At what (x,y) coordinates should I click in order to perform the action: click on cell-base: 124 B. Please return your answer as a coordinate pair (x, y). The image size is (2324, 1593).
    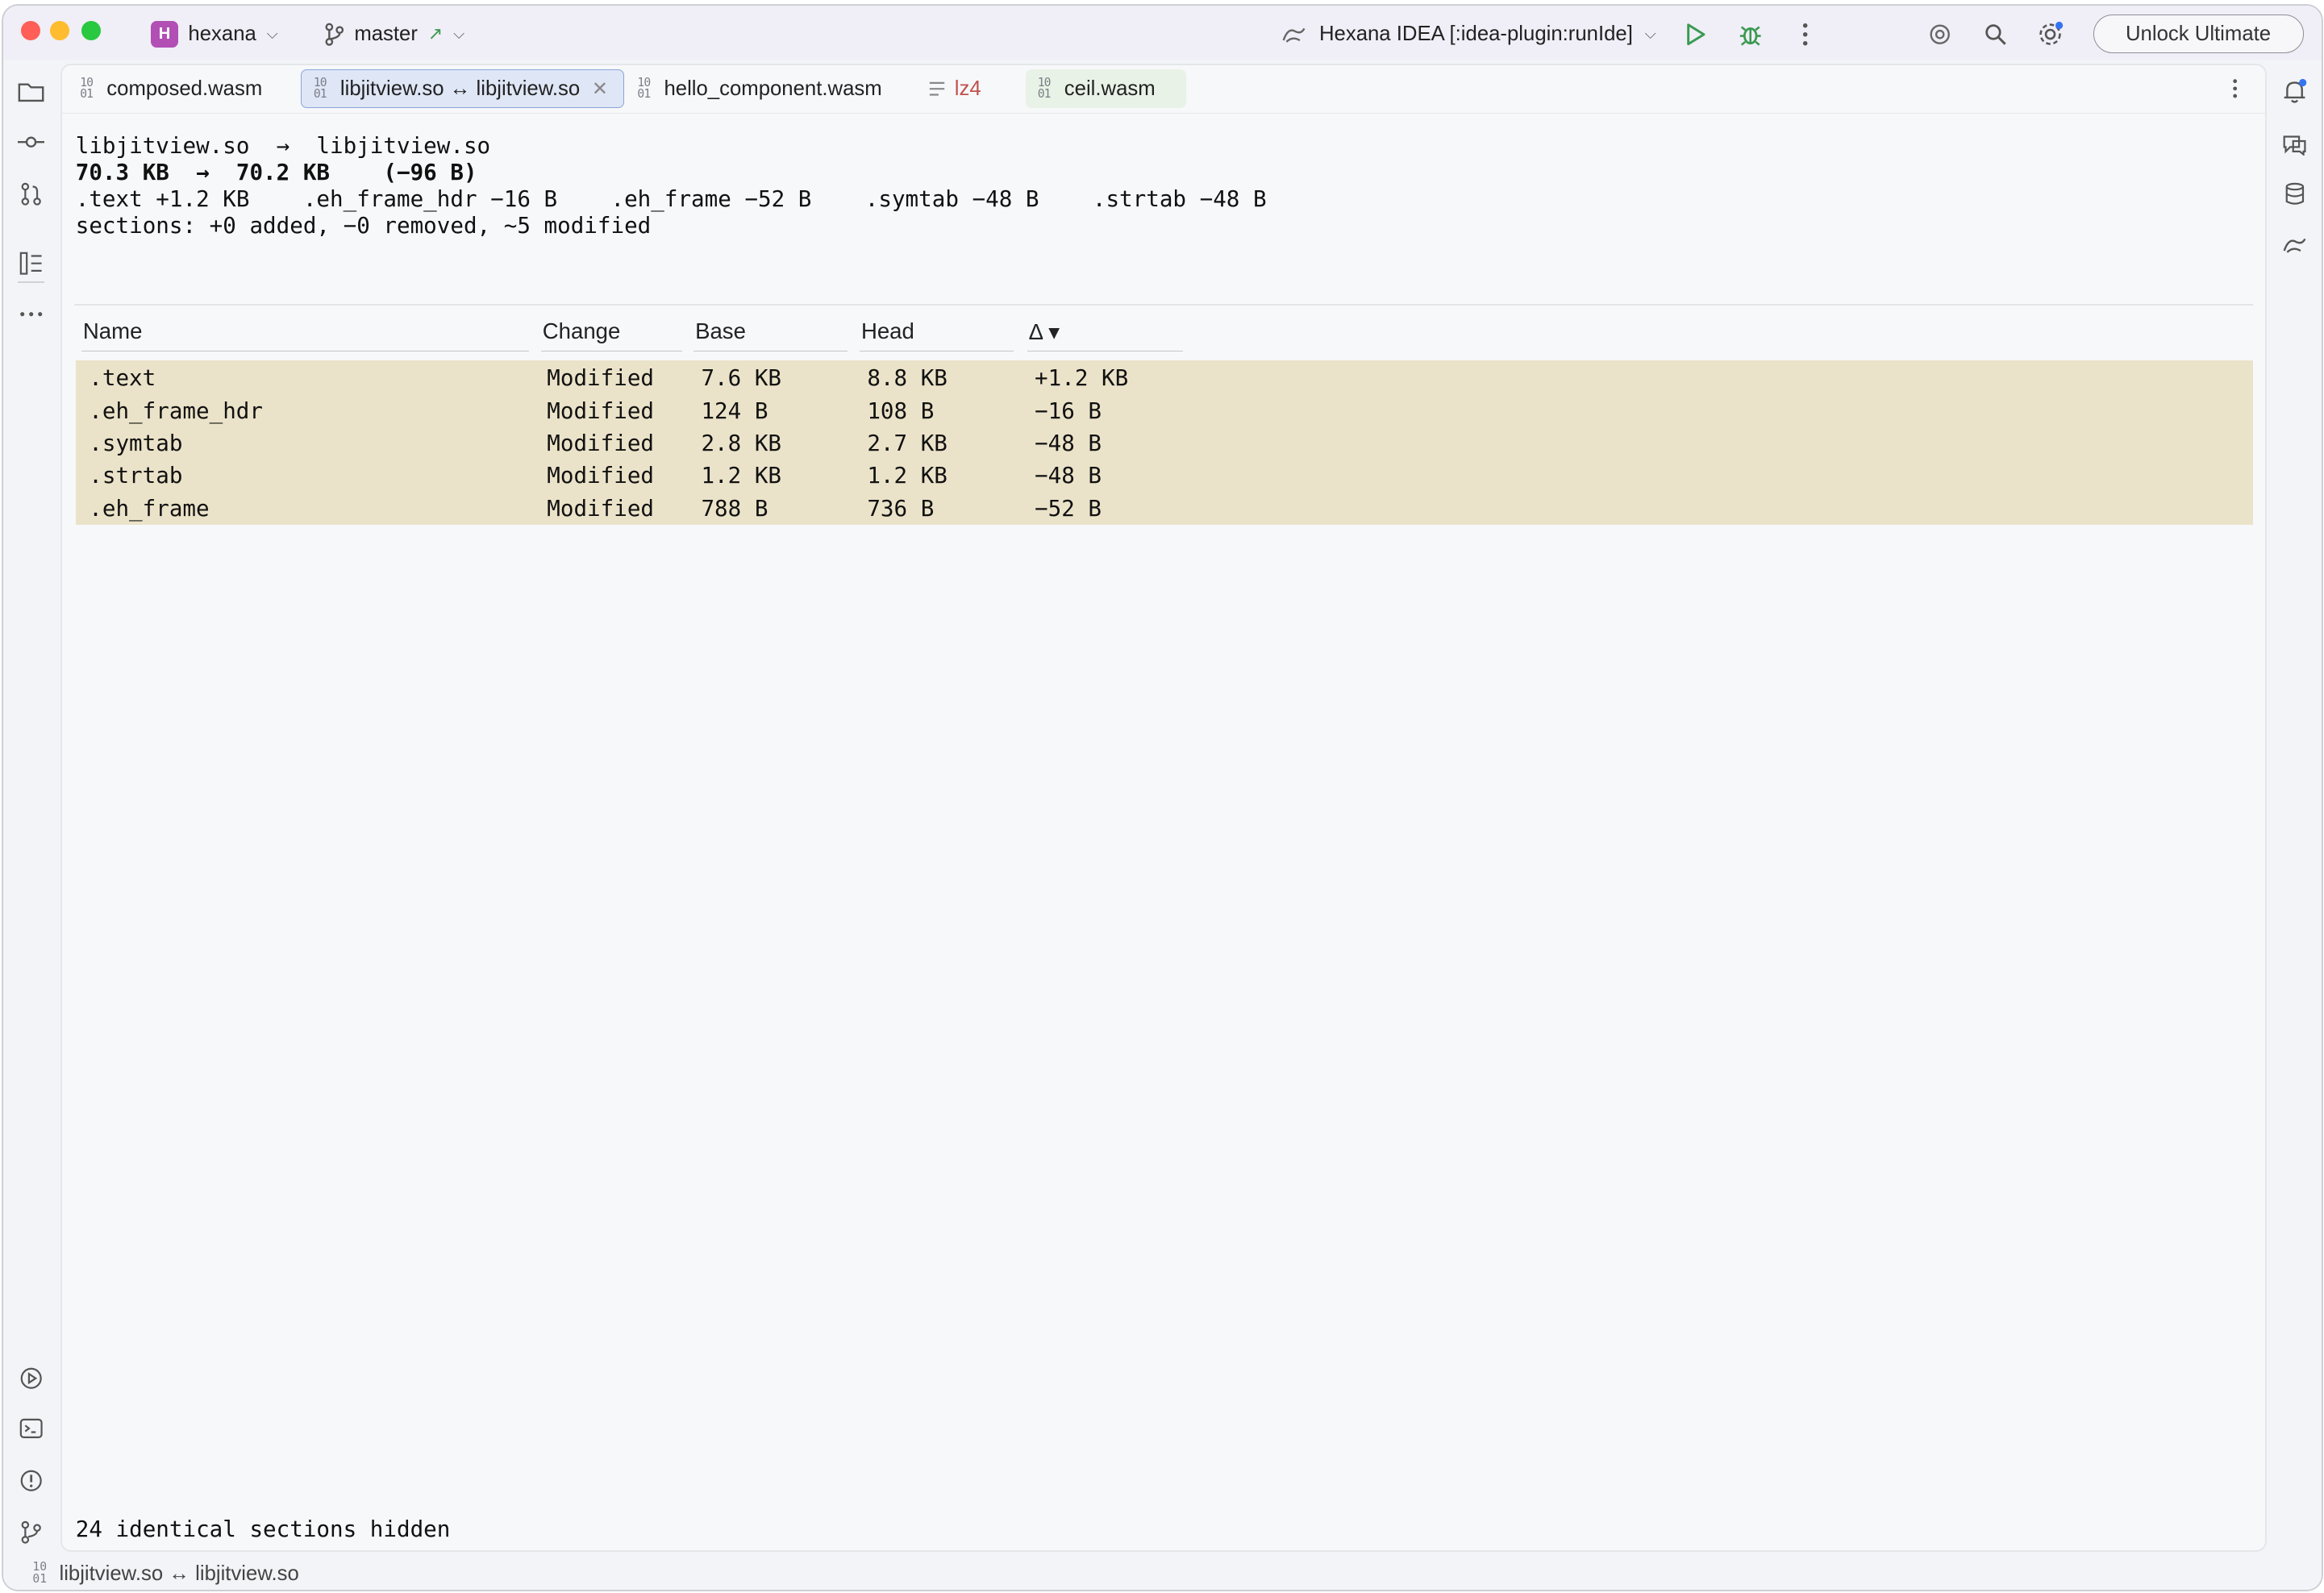
    Looking at the image, I should click on (734, 410).